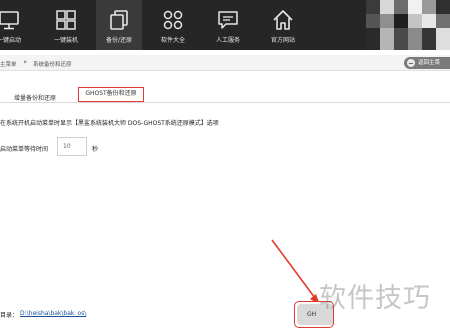 The width and height of the screenshot is (450, 328). I want to click on toolbar-item-website: 官方网站, so click(283, 25).